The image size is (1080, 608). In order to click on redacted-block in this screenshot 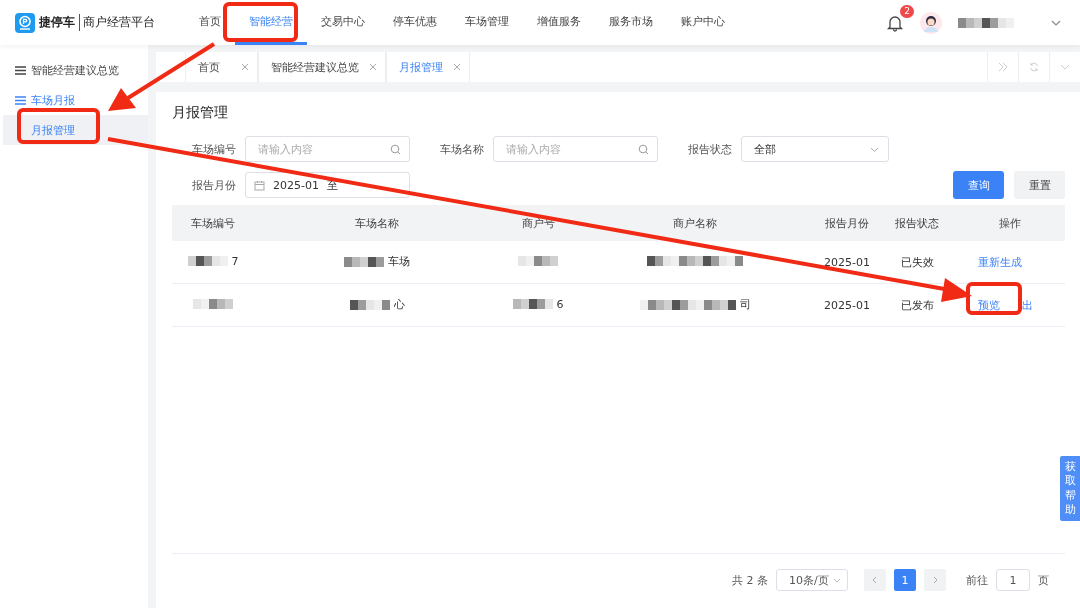, I will do `click(986, 23)`.